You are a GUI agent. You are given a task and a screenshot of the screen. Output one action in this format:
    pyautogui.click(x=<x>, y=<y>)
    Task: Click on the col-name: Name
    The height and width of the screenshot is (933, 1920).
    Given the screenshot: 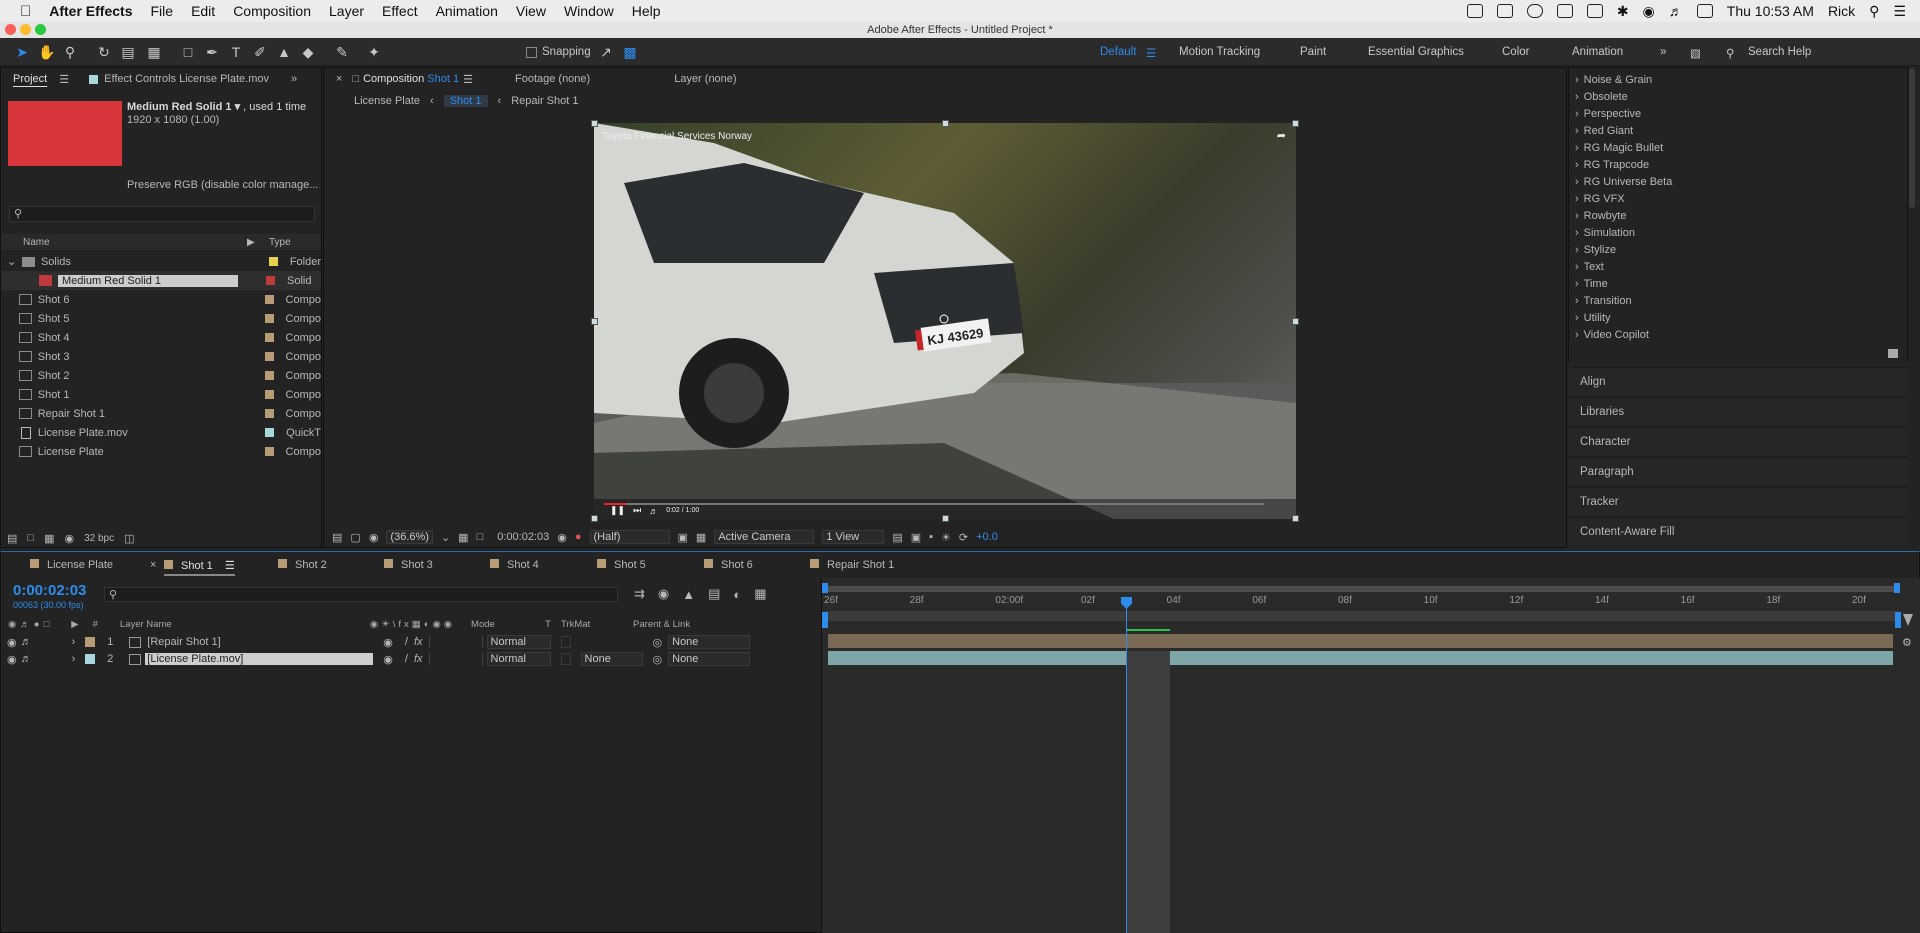 What is the action you would take?
    pyautogui.click(x=135, y=242)
    